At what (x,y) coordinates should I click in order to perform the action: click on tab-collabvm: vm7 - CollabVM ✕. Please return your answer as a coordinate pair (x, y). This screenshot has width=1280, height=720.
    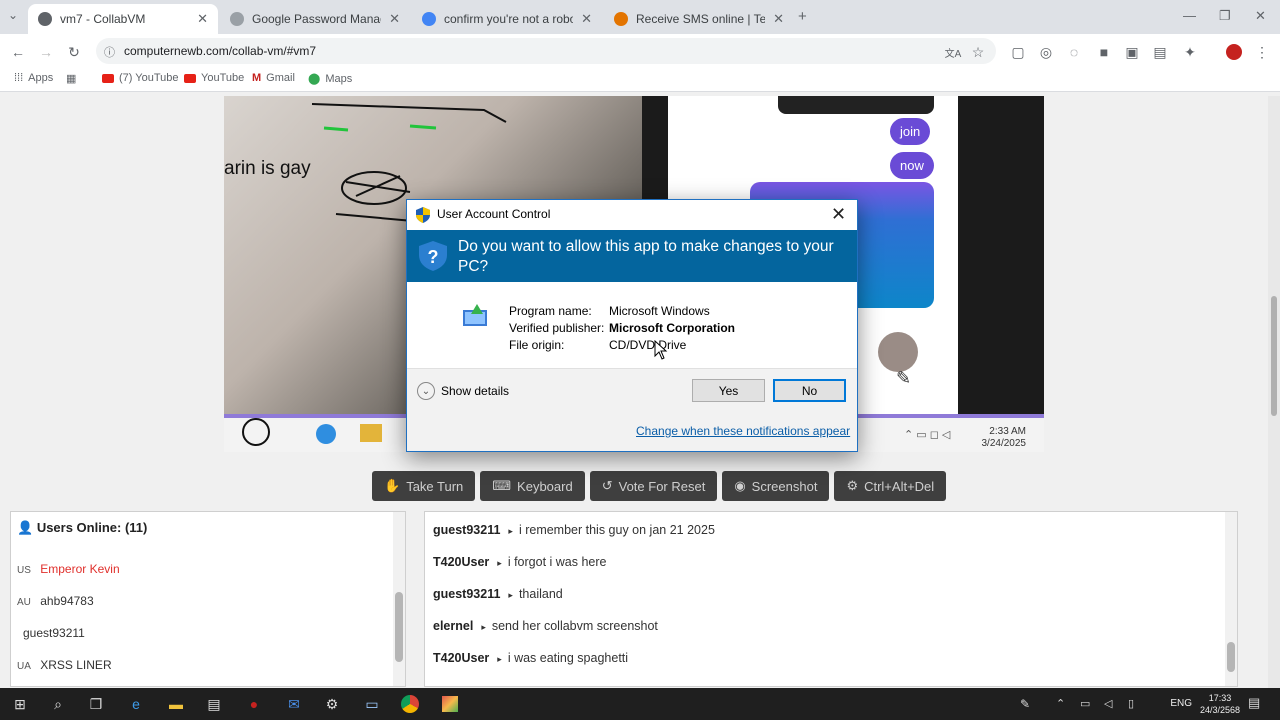
    Looking at the image, I should click on (123, 19).